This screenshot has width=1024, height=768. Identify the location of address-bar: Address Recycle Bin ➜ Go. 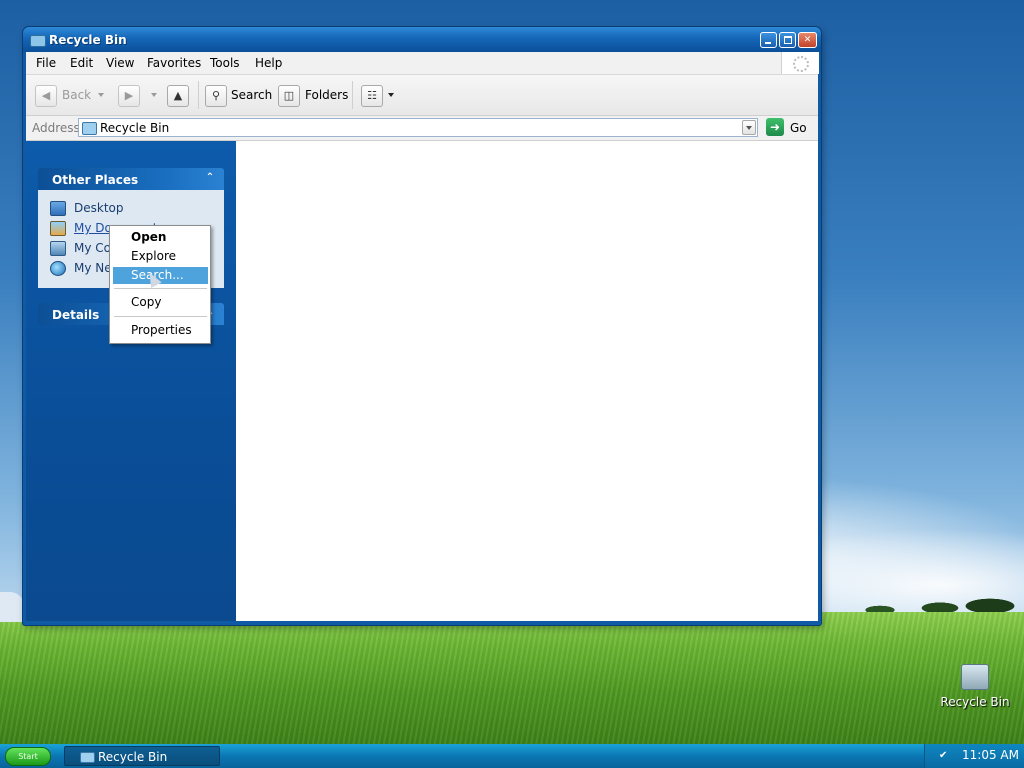
(422, 128).